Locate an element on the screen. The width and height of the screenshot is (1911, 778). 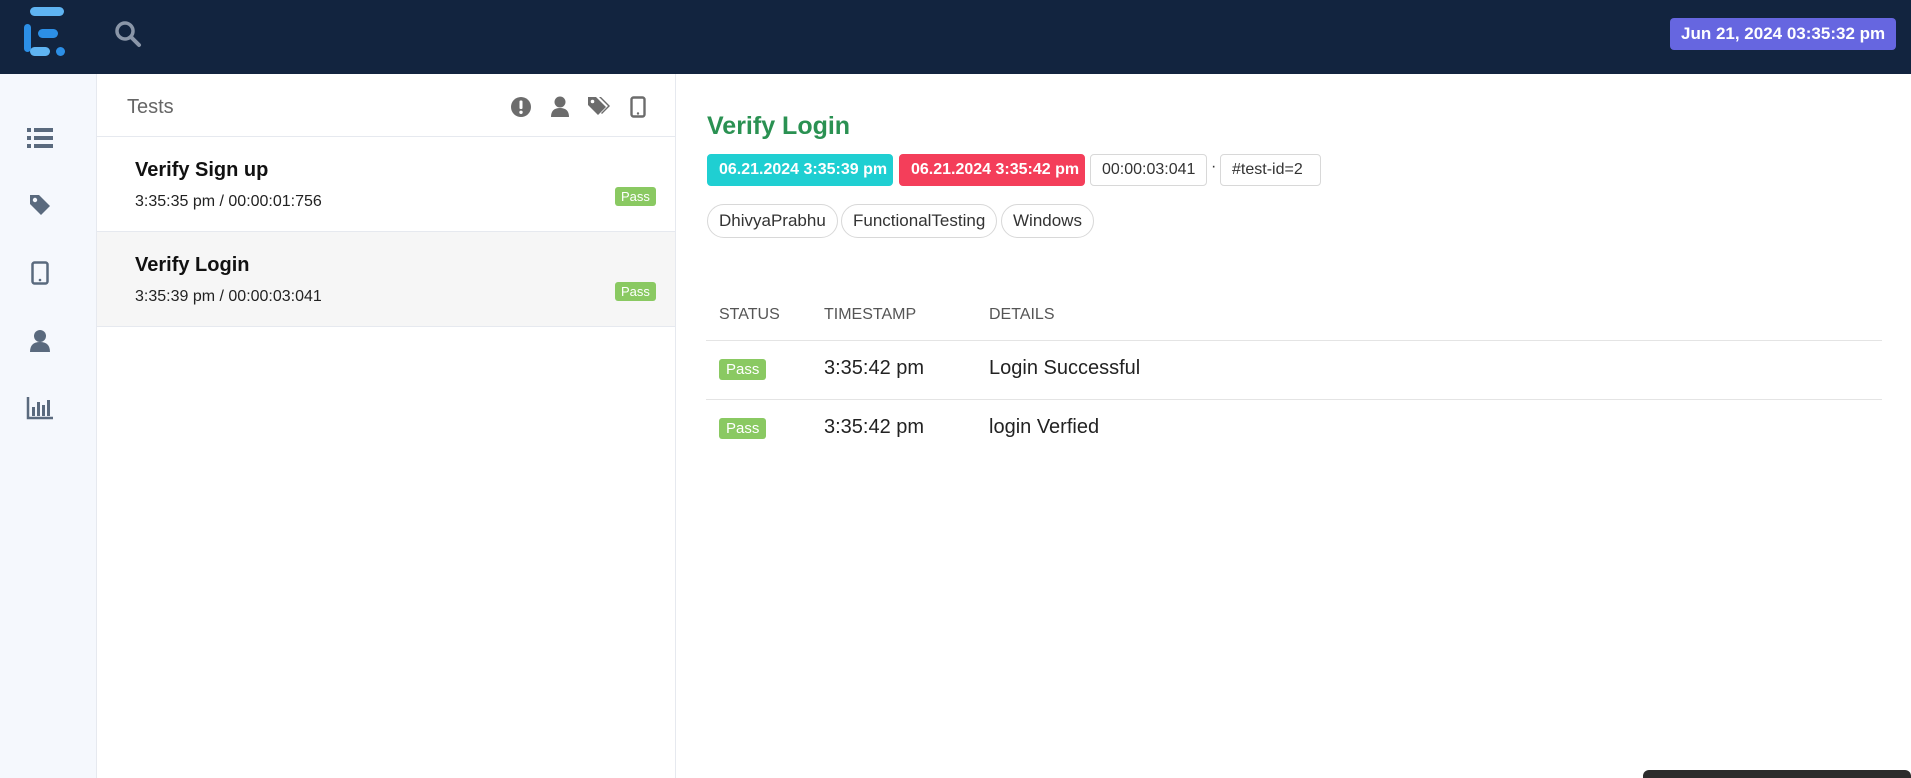
bar-chart-icon is located at coordinates (40, 408).